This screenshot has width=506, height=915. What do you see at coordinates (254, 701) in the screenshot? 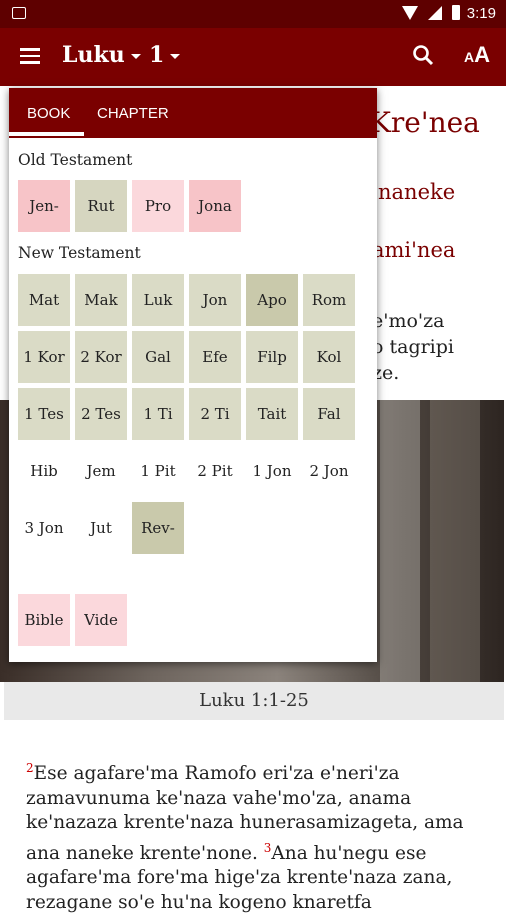
I see `image-caption: Luku 1:1-25` at bounding box center [254, 701].